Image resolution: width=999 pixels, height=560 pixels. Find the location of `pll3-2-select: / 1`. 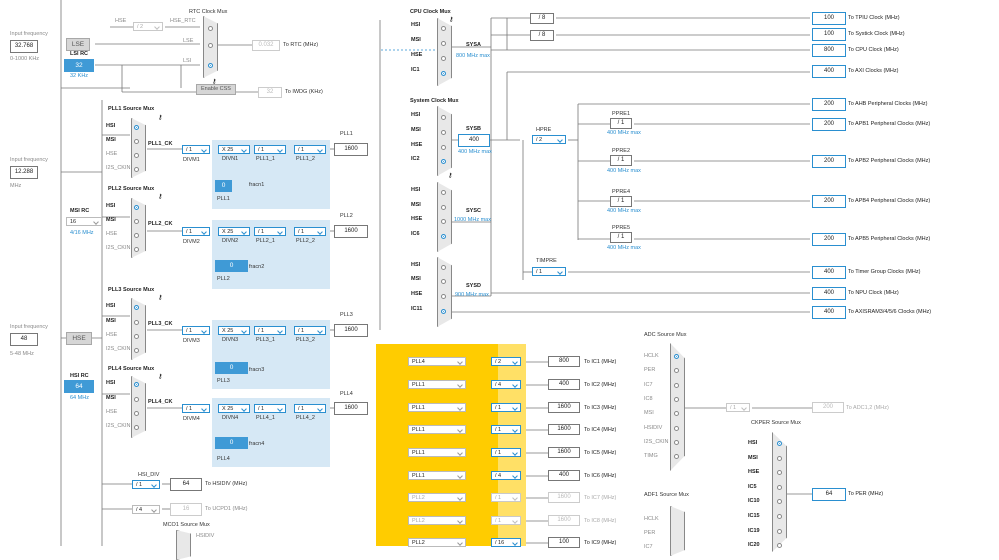

pll3-2-select: / 1 is located at coordinates (310, 330).